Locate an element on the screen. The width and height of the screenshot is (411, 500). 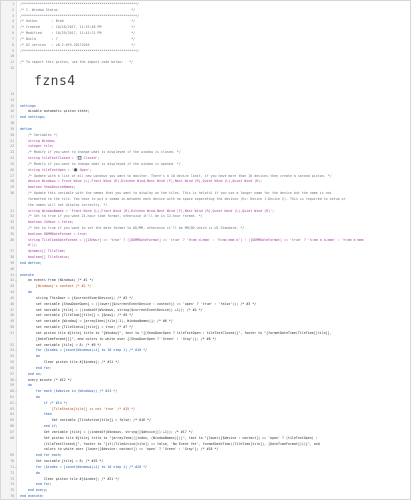
code-text: end execute; is located at coordinates (32, 496).